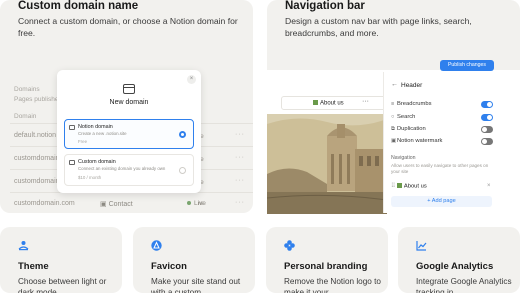  What do you see at coordinates (189, 203) in the screenshot?
I see `live-dot-icon` at bounding box center [189, 203].